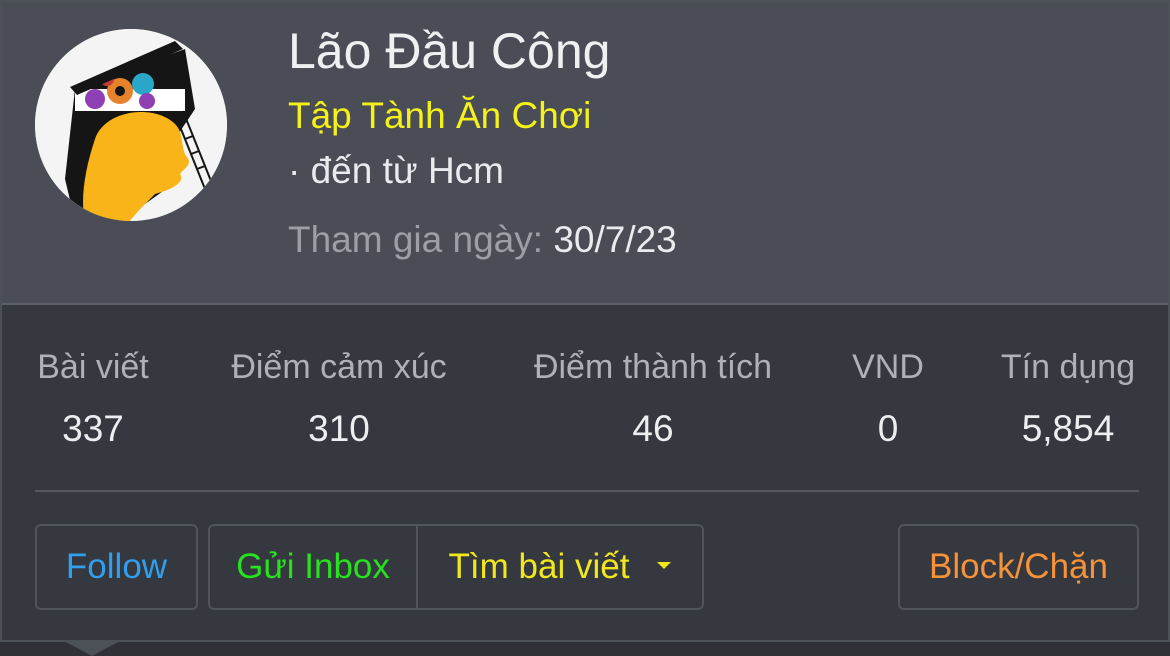 The width and height of the screenshot is (1170, 656). I want to click on caret-down-icon, so click(664, 565).